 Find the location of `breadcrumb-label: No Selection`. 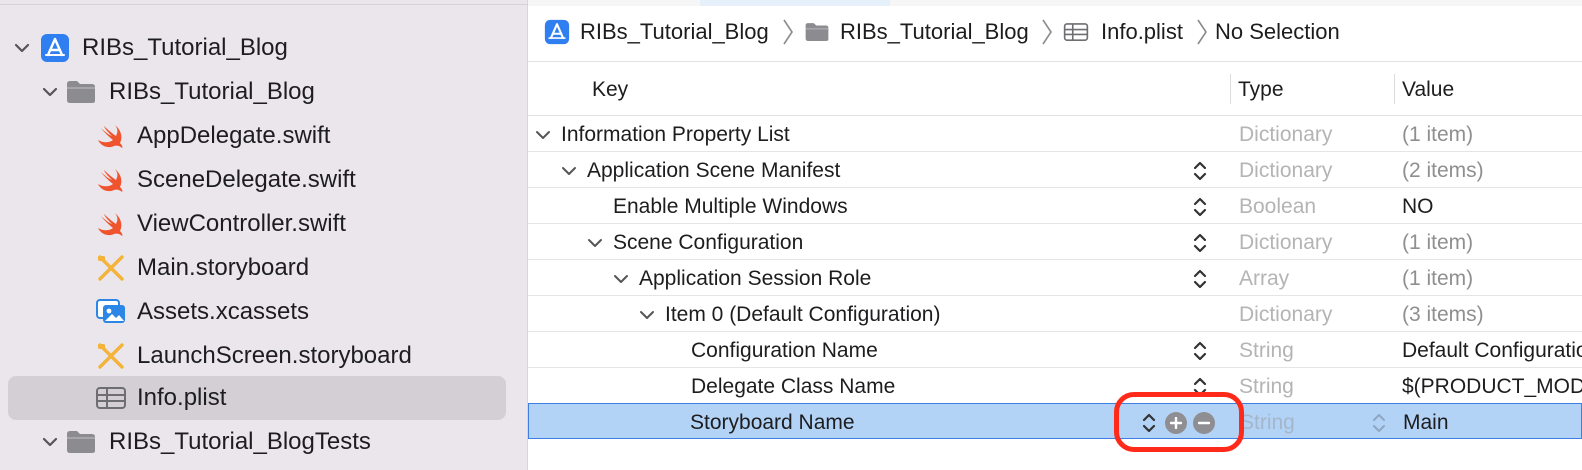

breadcrumb-label: No Selection is located at coordinates (1277, 31).